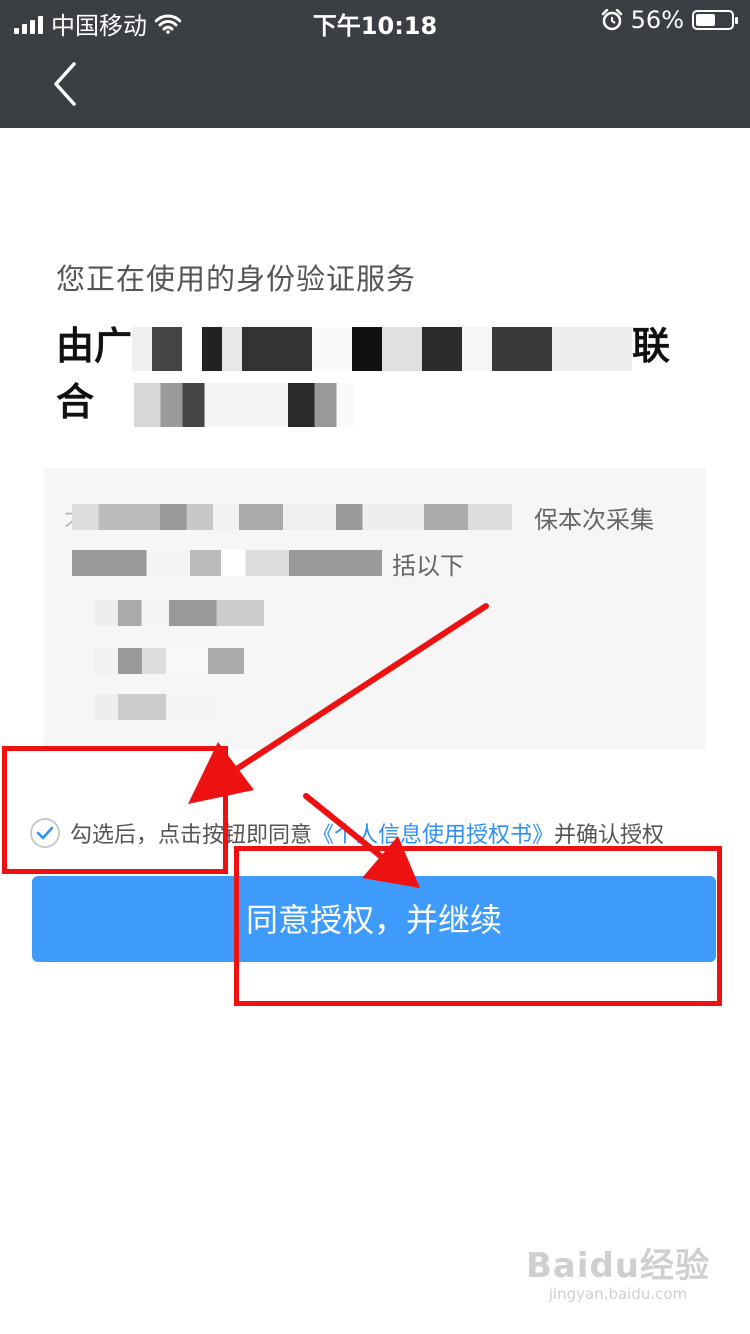 This screenshot has width=750, height=1334. What do you see at coordinates (657, 20) in the screenshot?
I see `battery-percent: 56%` at bounding box center [657, 20].